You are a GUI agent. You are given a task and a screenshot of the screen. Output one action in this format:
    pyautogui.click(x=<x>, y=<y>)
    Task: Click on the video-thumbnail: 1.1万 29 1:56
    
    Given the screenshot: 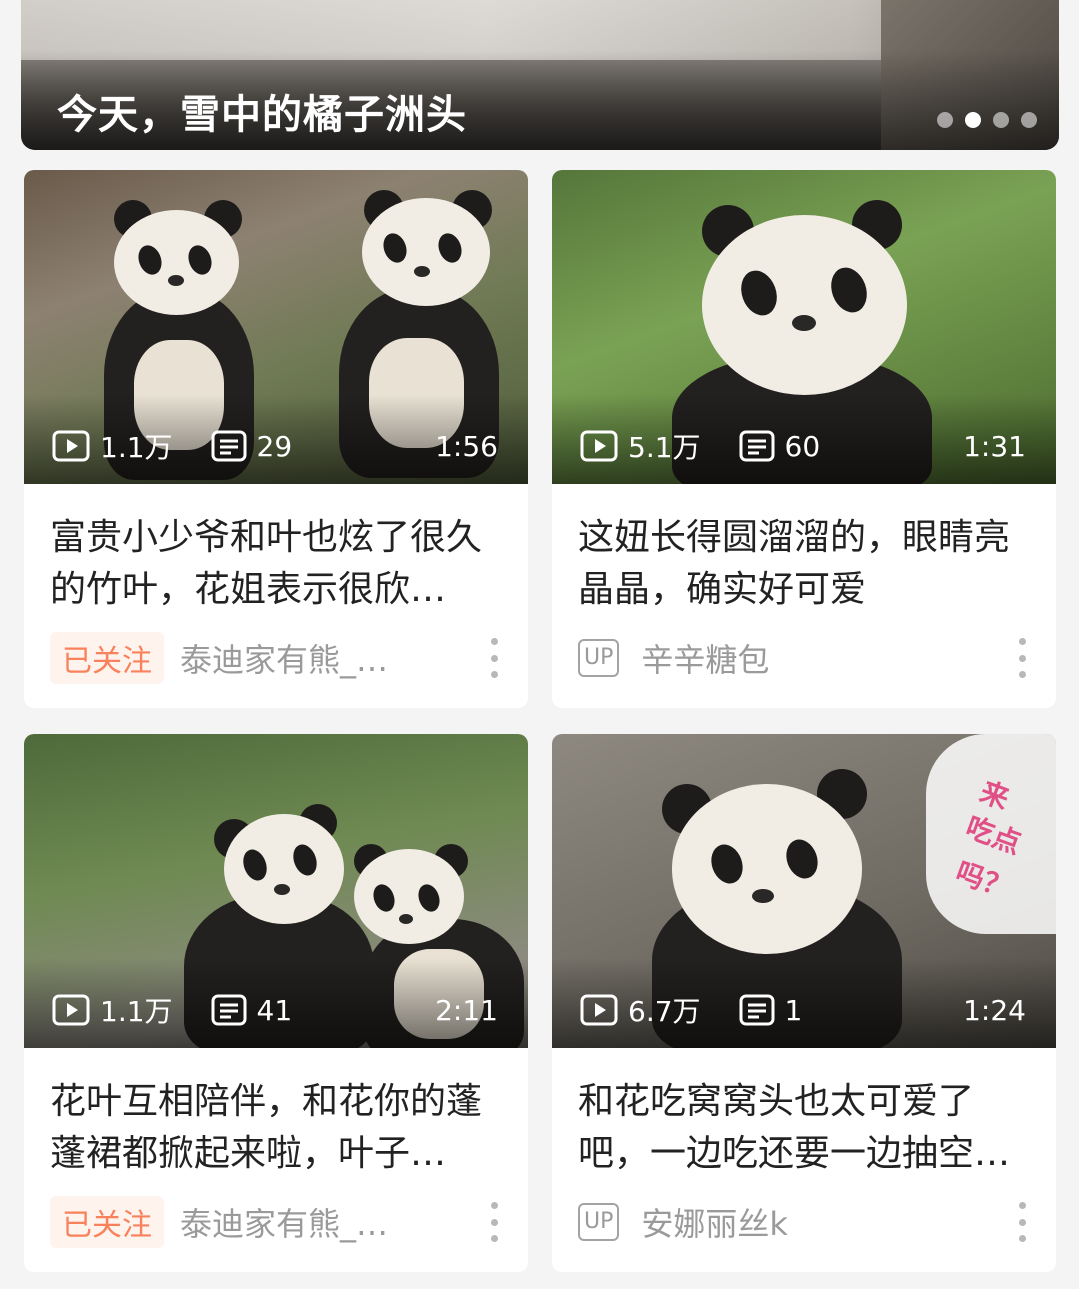 What is the action you would take?
    pyautogui.click(x=276, y=327)
    